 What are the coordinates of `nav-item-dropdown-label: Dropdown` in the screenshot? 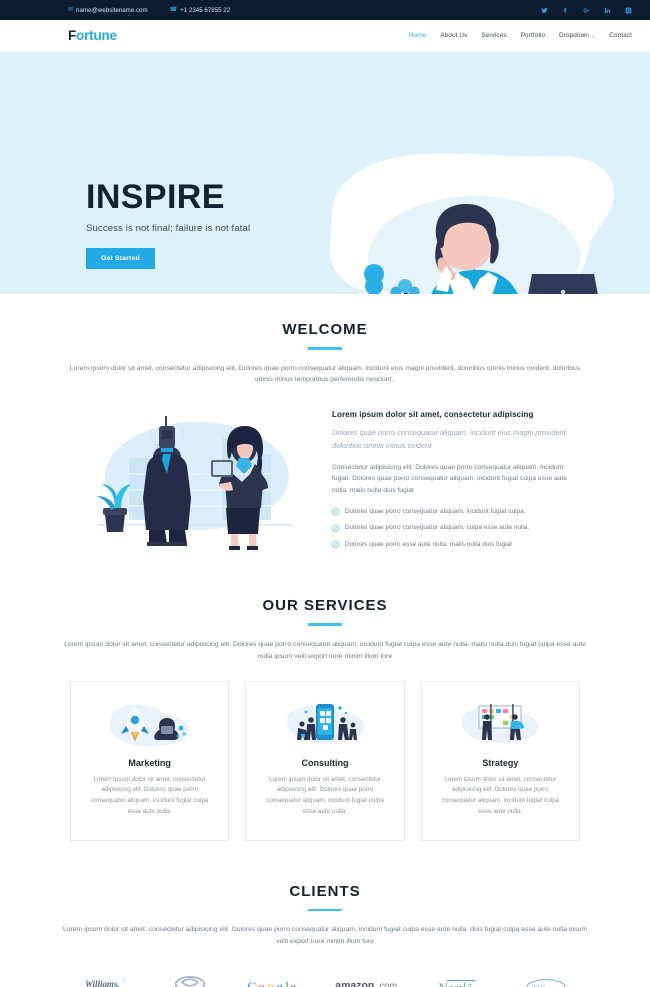 It's located at (574, 35).